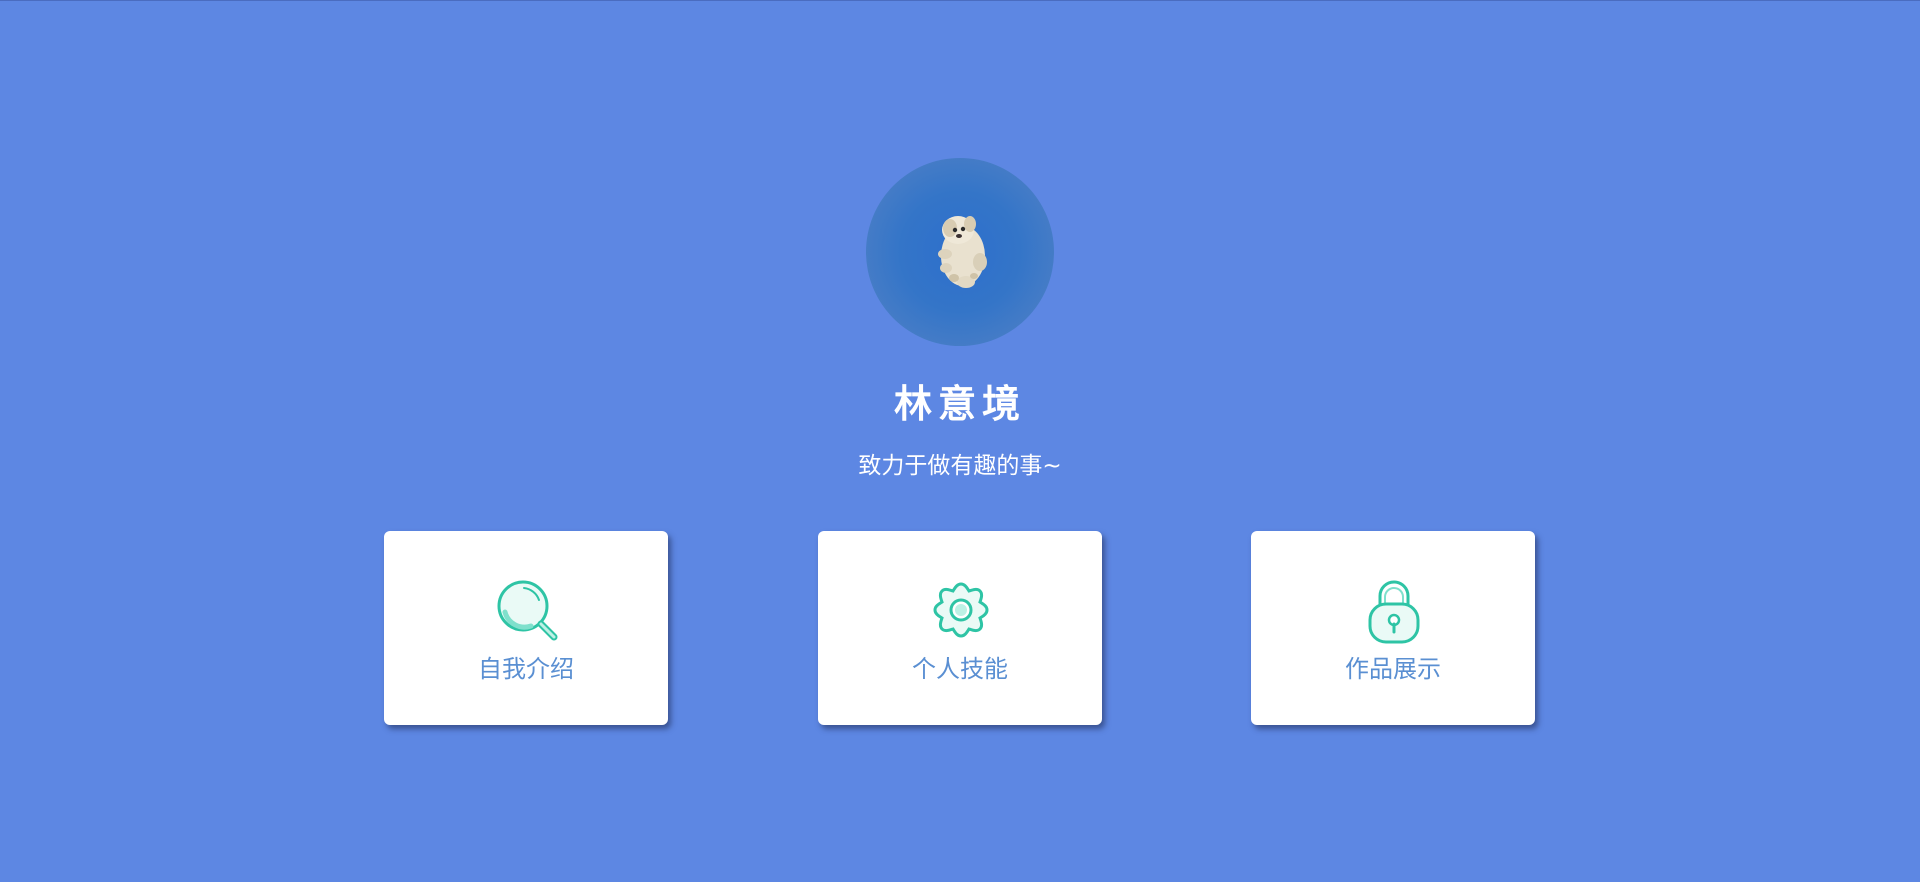  I want to click on avatar, so click(960, 252).